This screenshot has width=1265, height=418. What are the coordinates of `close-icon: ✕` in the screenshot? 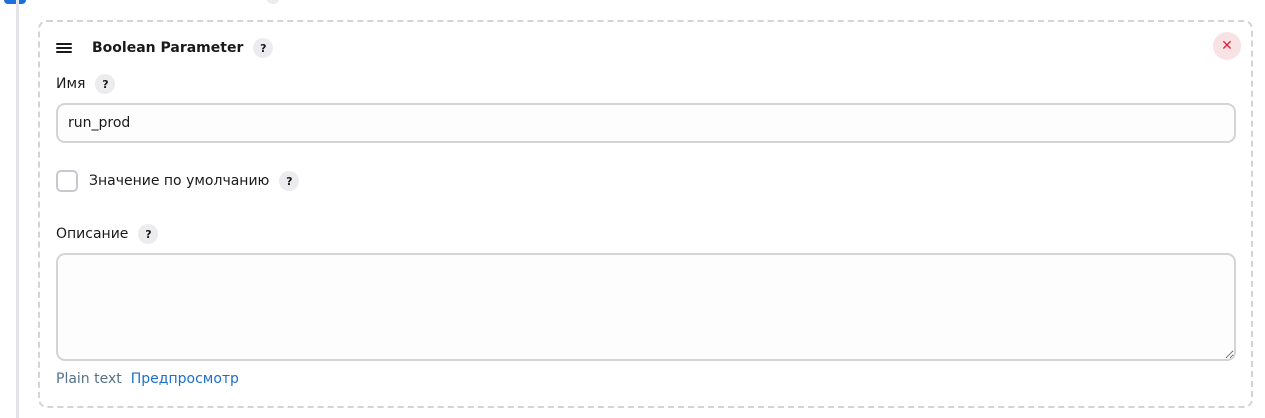 It's located at (1227, 46).